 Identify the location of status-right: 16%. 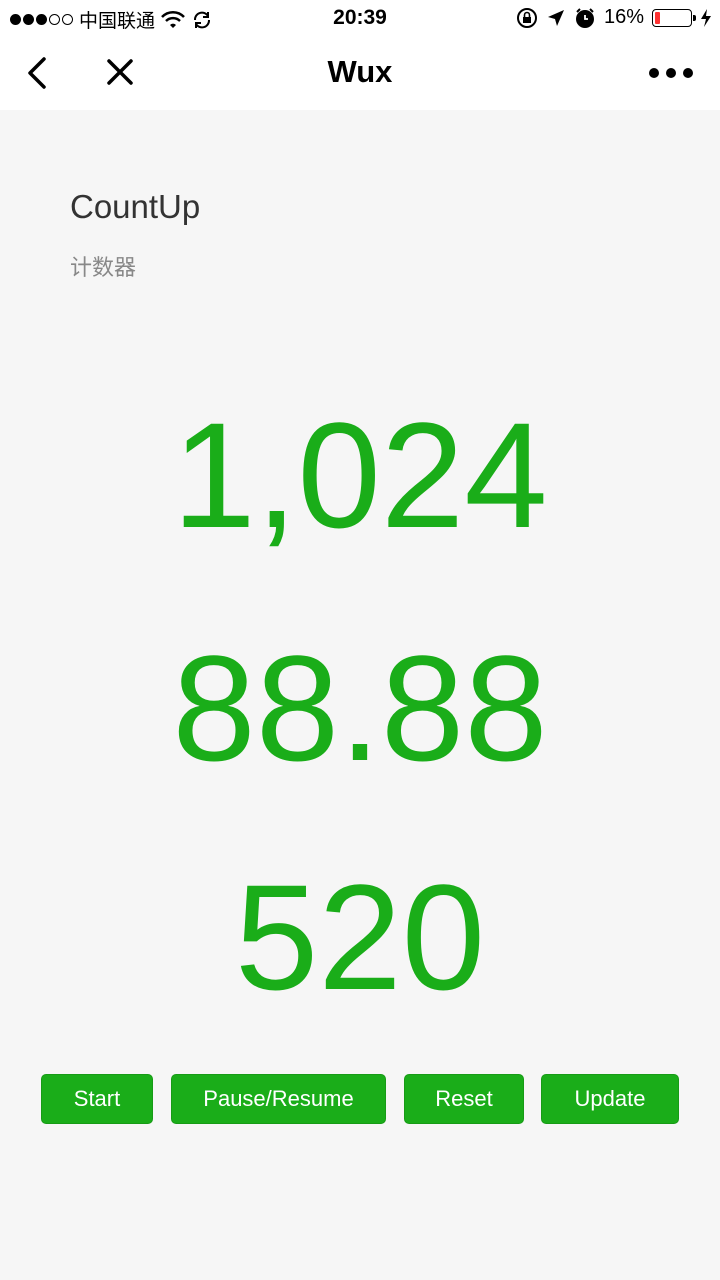
(614, 17).